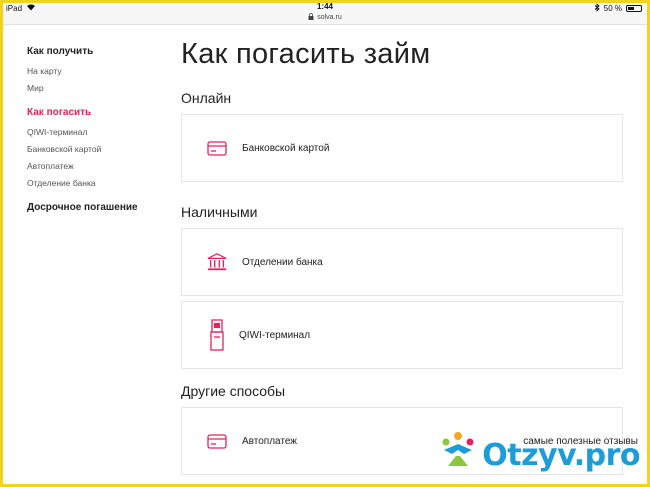  Describe the element at coordinates (269, 441) in the screenshot. I see `method-label: Автоплатеж` at that location.